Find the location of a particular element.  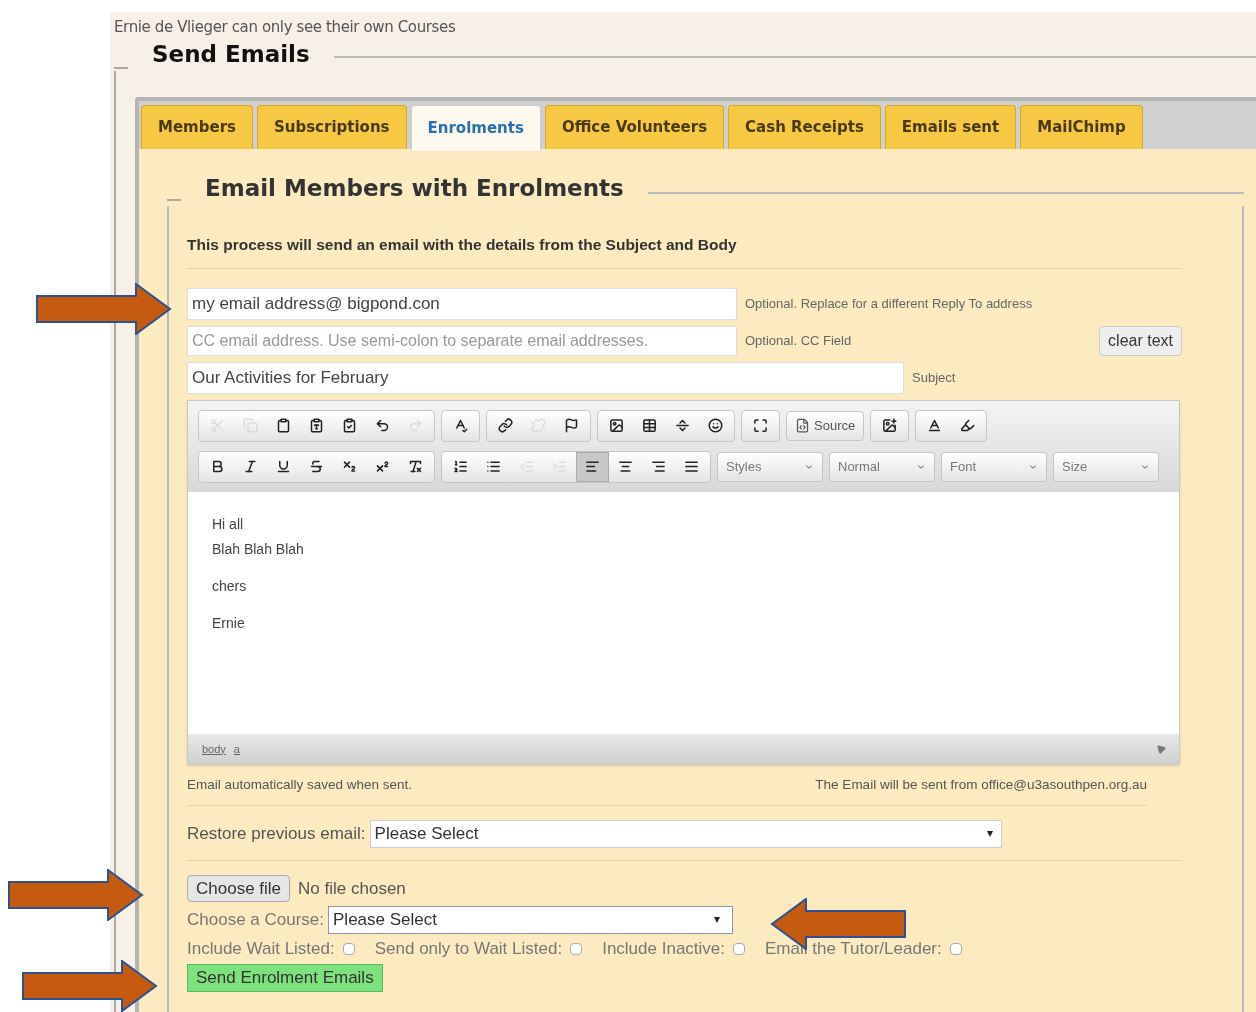

option-label: Send only to Wait Listed: is located at coordinates (468, 949).